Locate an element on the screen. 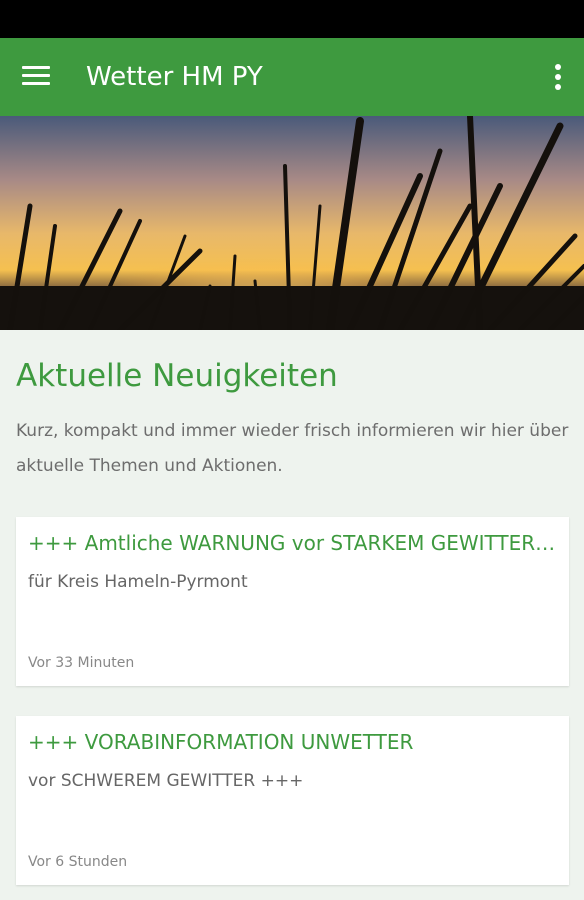 The width and height of the screenshot is (584, 900). more-vert-icon is located at coordinates (558, 77).